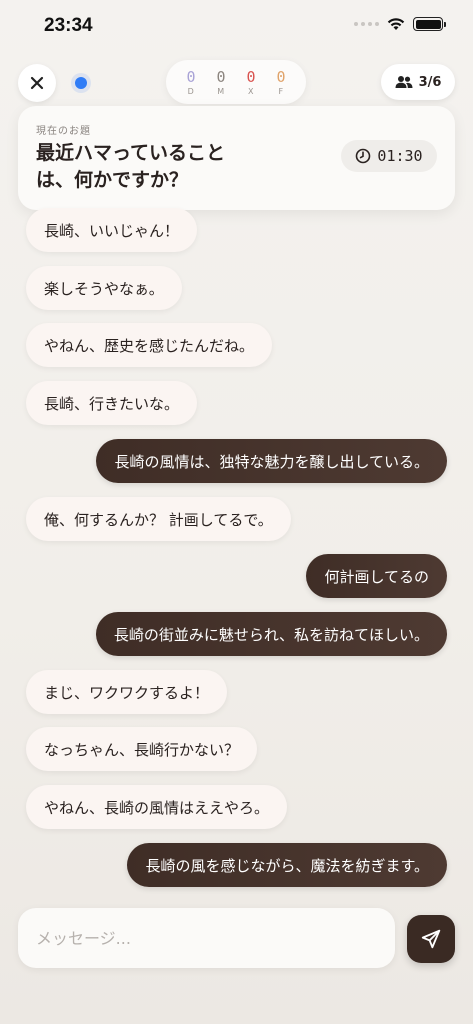 The height and width of the screenshot is (1024, 473). I want to click on message-input, so click(206, 938).